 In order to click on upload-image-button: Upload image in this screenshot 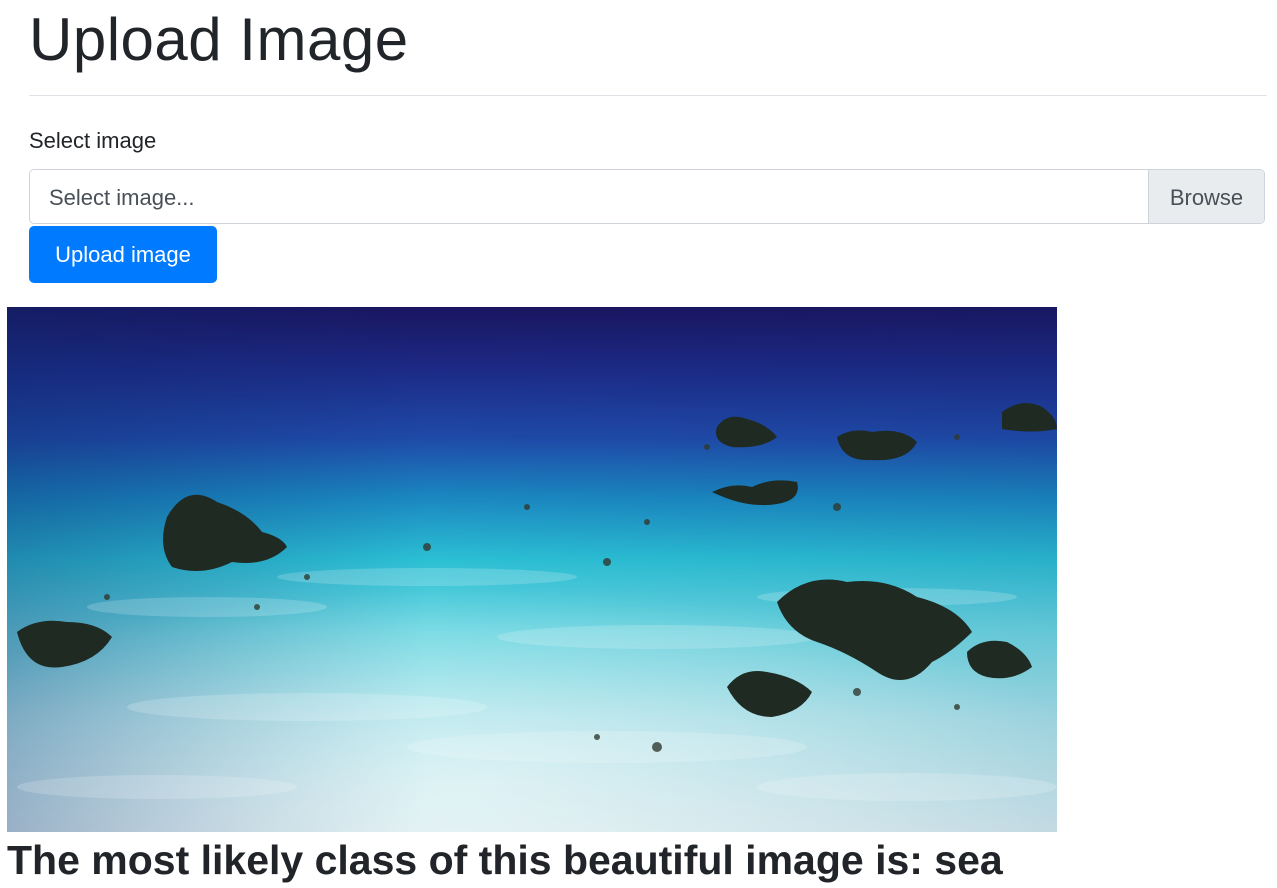, I will do `click(123, 254)`.